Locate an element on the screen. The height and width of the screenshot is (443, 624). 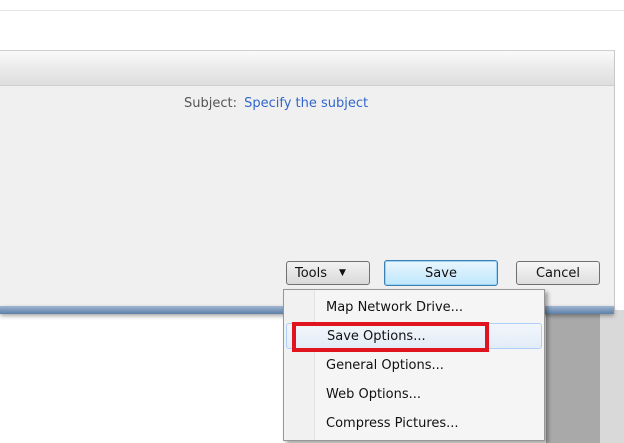
tools-button: Tools ▼ is located at coordinates (328, 273).